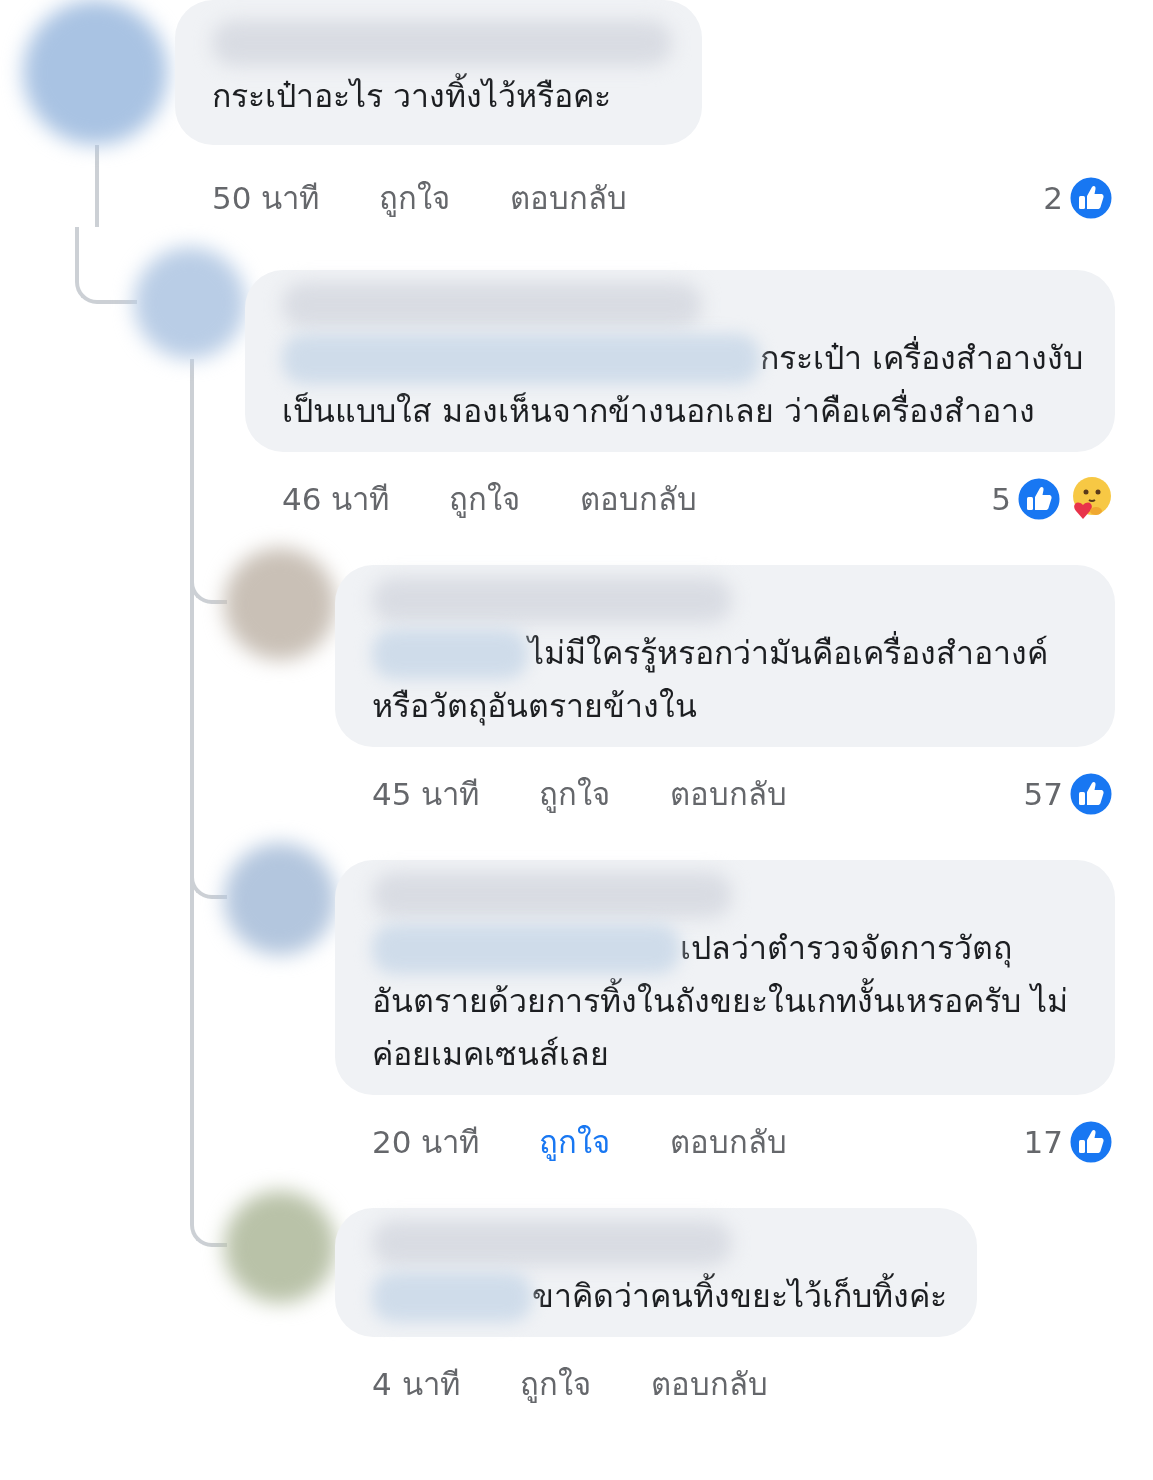 Image resolution: width=1153 pixels, height=1480 pixels. What do you see at coordinates (683, 385) in the screenshot?
I see `comment-text: กระเป๋า เครื่องสำอางงับ เป็นแบบใส มองเห็นจากข้างนอกเลย ว่าคือเครื่องสำอาง` at bounding box center [683, 385].